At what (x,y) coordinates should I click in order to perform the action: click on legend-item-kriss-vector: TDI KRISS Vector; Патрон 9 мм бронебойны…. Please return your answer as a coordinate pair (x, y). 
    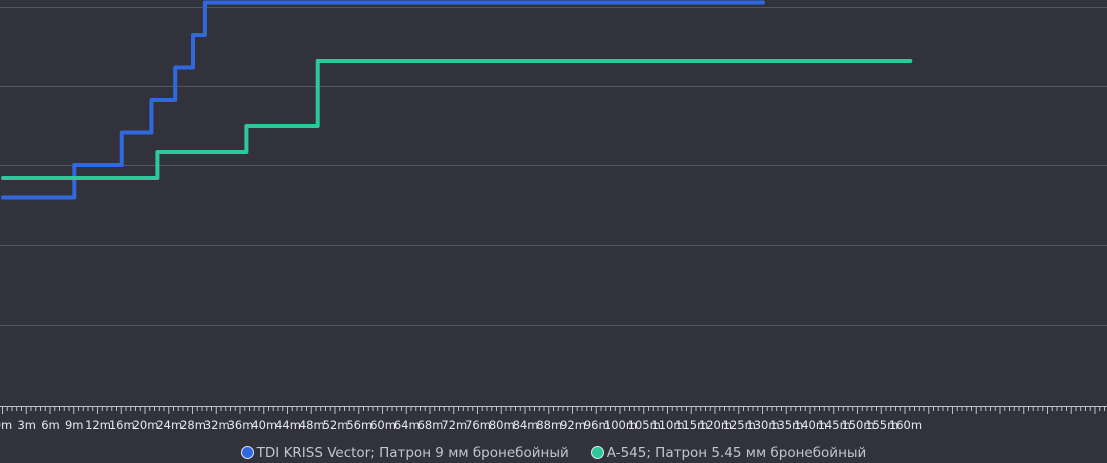
    Looking at the image, I should click on (404, 452).